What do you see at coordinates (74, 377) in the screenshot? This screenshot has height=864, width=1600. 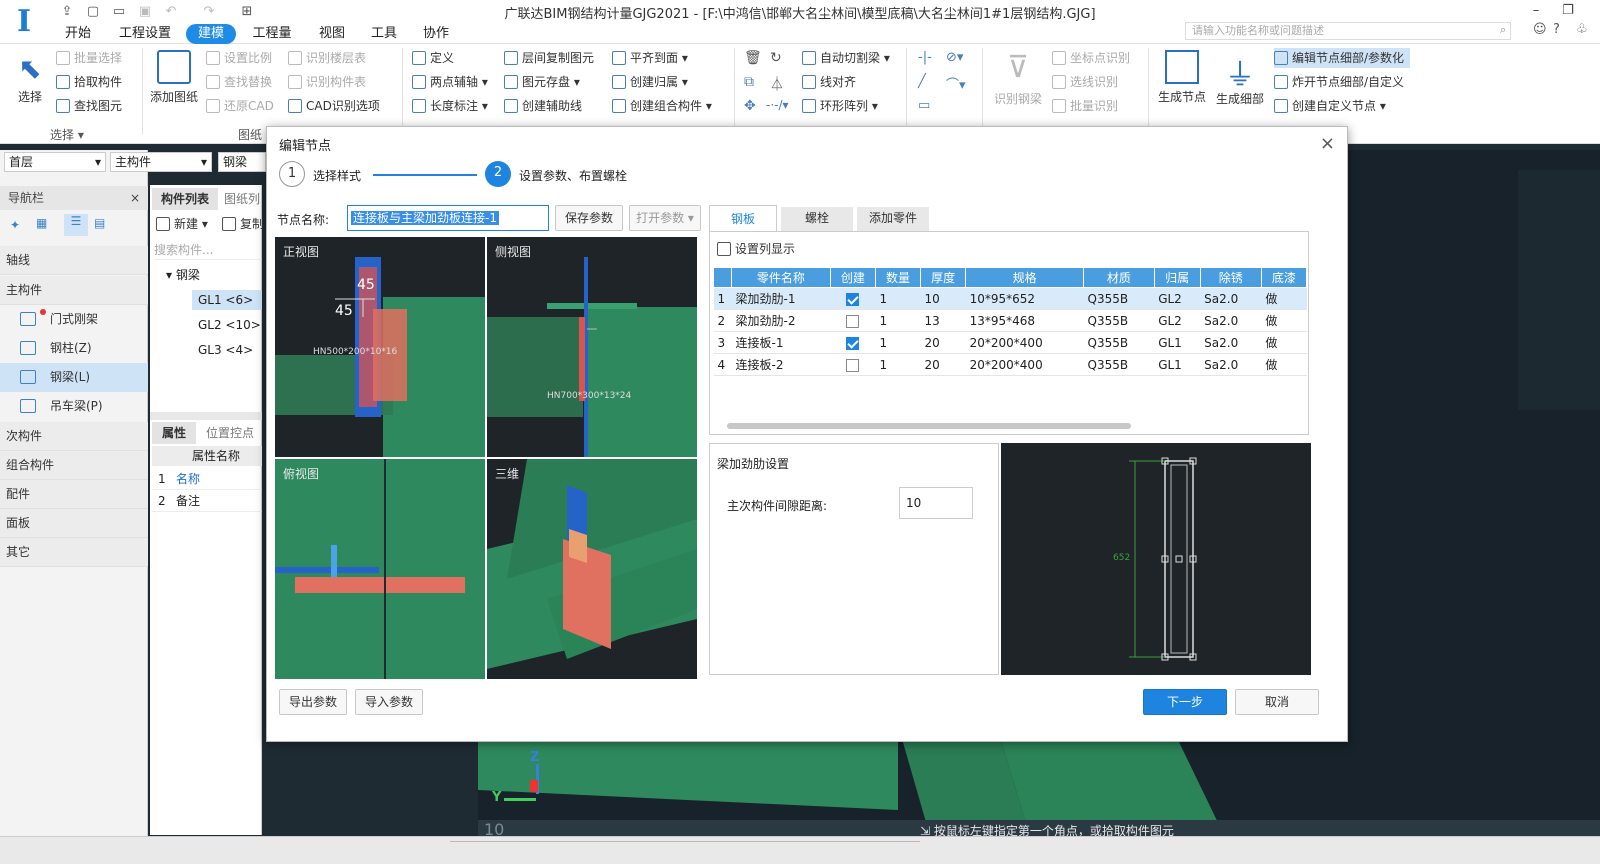 I see `nav-item-steel-beam: 钢梁(L)` at bounding box center [74, 377].